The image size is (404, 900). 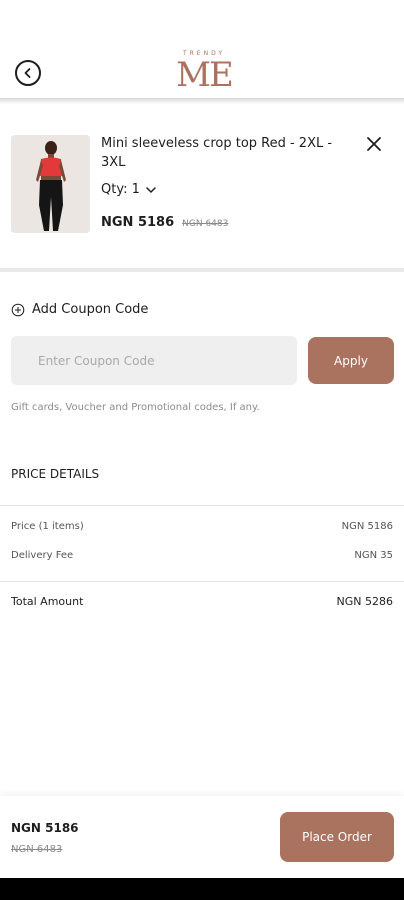 What do you see at coordinates (367, 526) in the screenshot?
I see `price-value: NGN 5186` at bounding box center [367, 526].